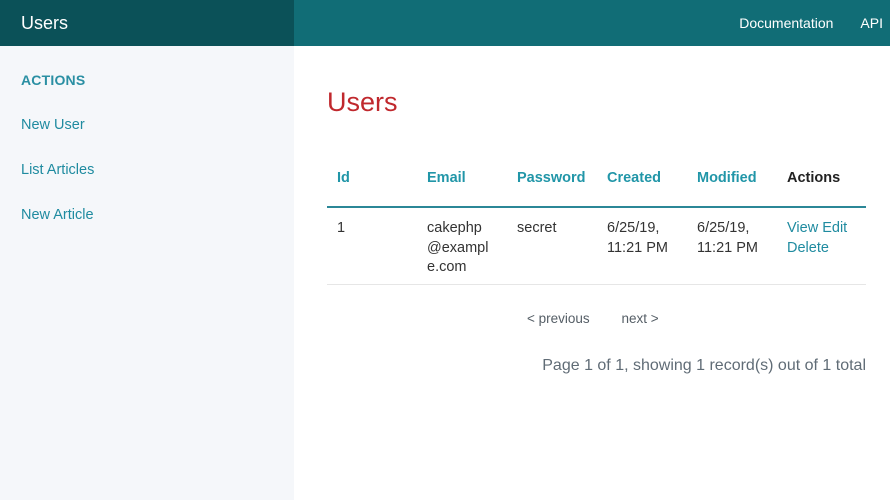  Describe the element at coordinates (637, 247) in the screenshot. I see `cell-created-line: 11:21 PM` at that location.